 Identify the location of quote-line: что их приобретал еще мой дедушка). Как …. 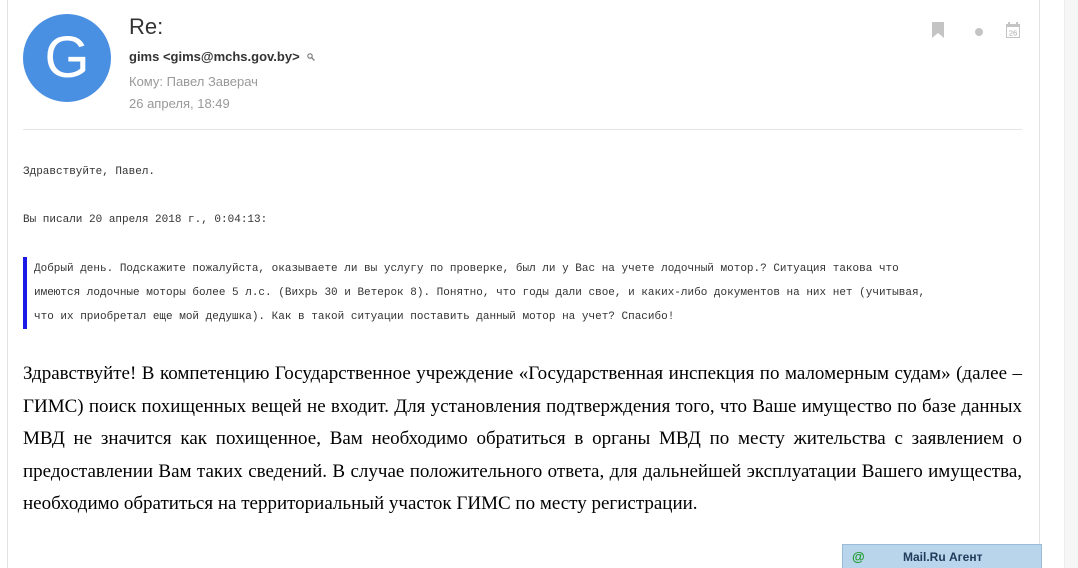
(354, 317).